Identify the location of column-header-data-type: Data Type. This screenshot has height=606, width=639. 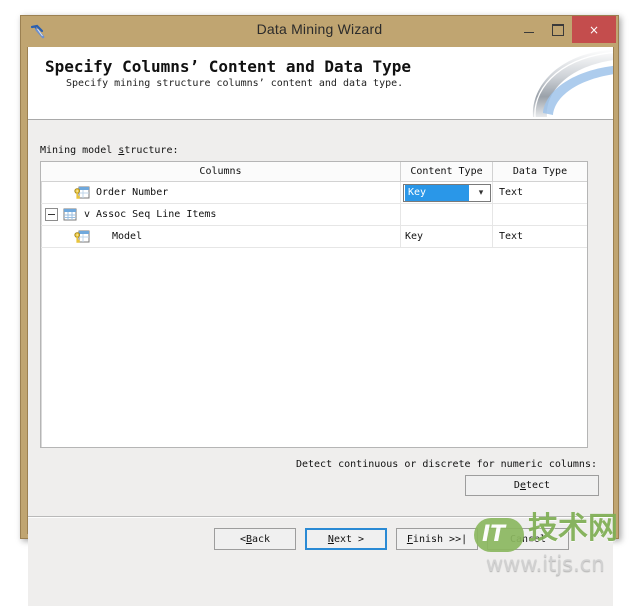
(540, 171).